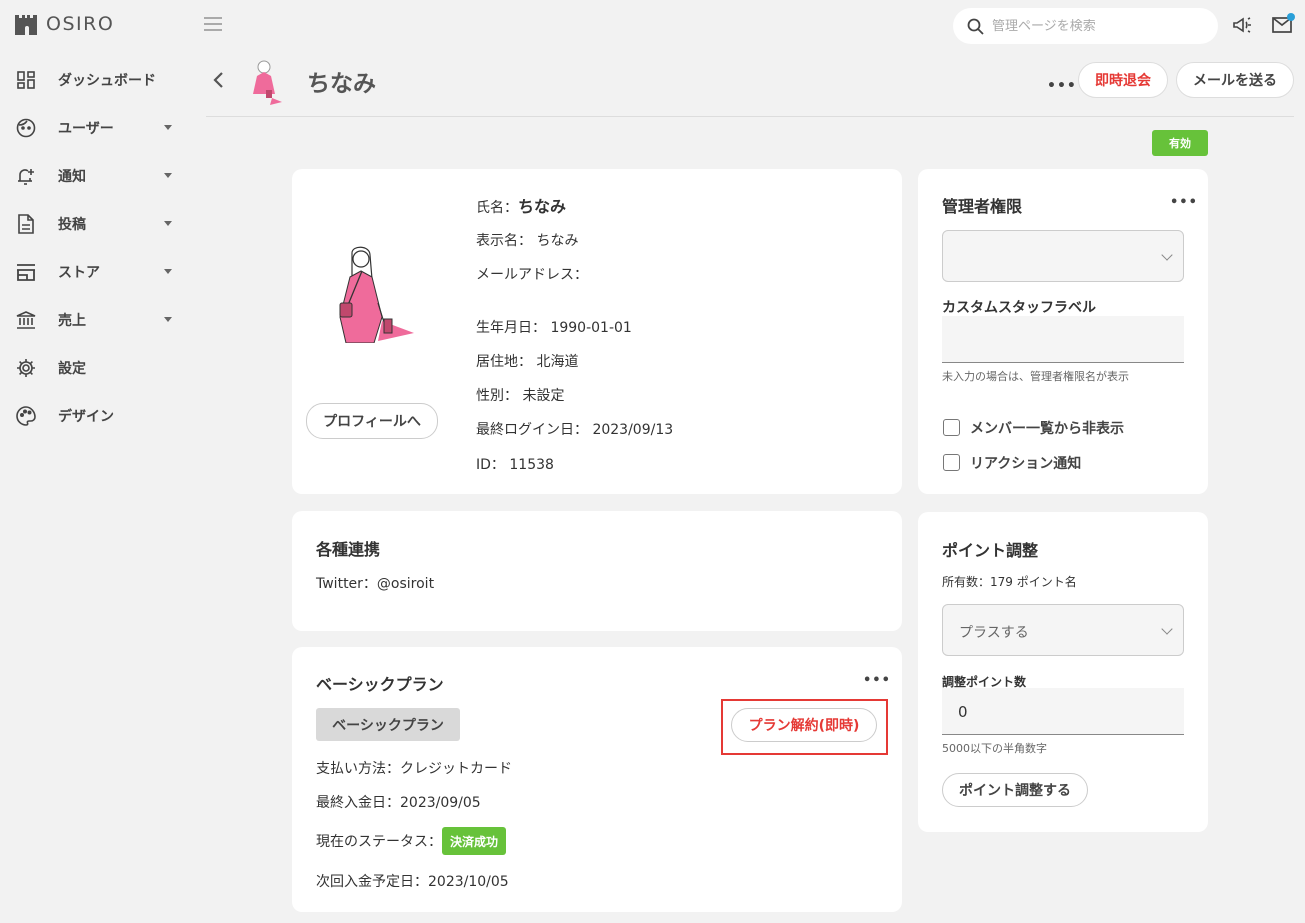  I want to click on dashboard-icon, so click(26, 80).